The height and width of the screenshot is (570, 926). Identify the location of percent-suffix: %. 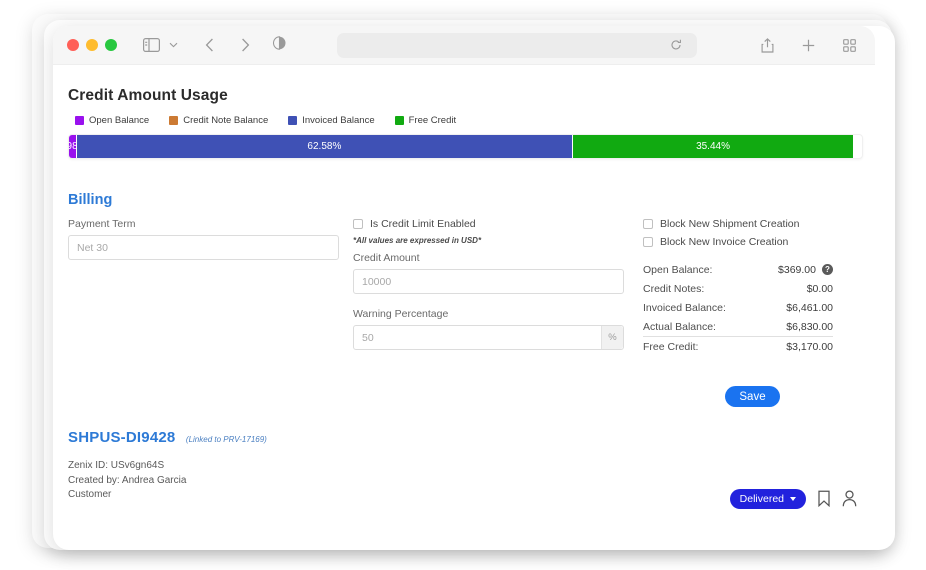
(612, 337).